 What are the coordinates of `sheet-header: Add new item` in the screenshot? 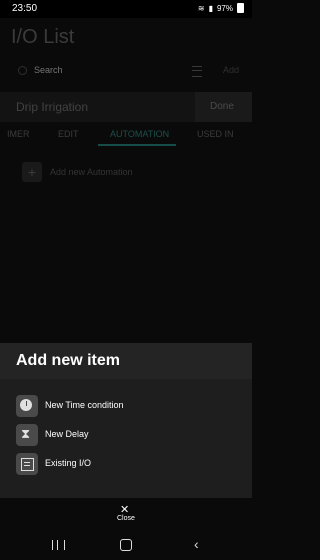 It's located at (126, 361).